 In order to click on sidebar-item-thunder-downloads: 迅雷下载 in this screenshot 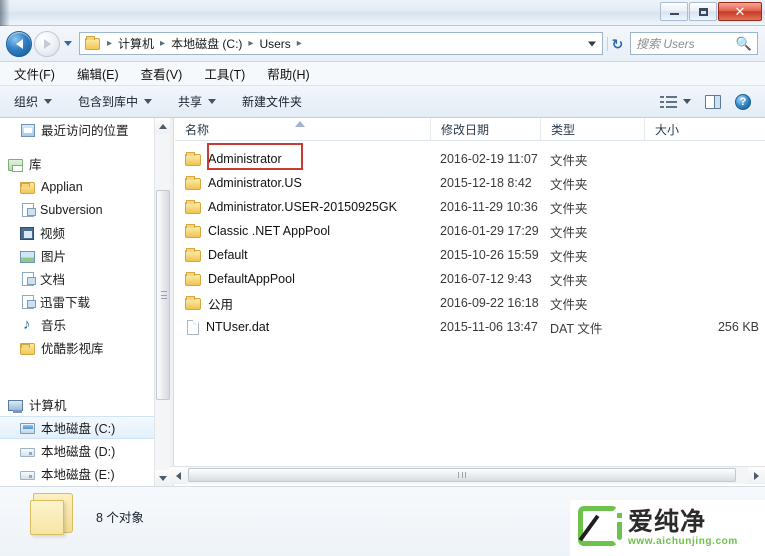, I will do `click(85, 301)`.